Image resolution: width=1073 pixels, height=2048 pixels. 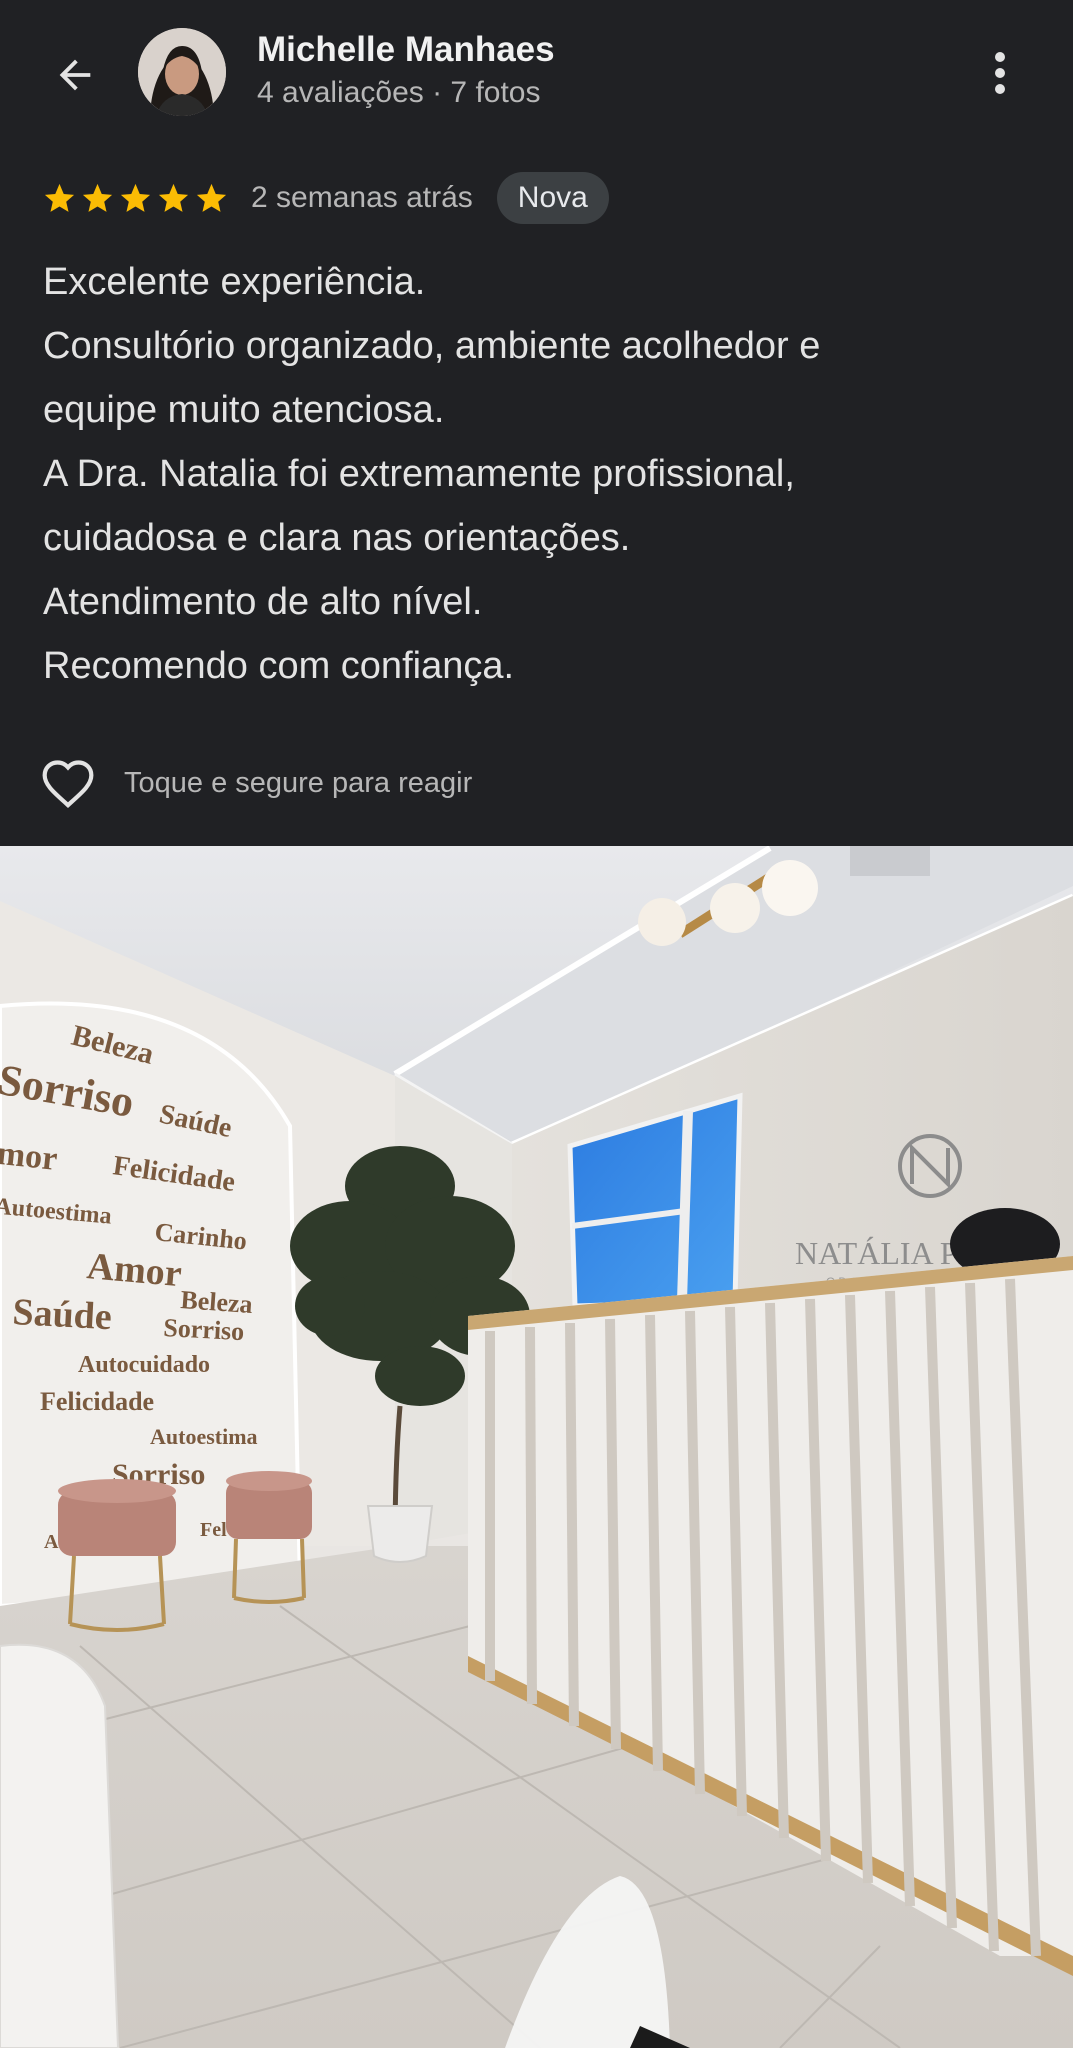 I want to click on rating-row: 2 semanas atrás Nova, so click(x=325, y=198).